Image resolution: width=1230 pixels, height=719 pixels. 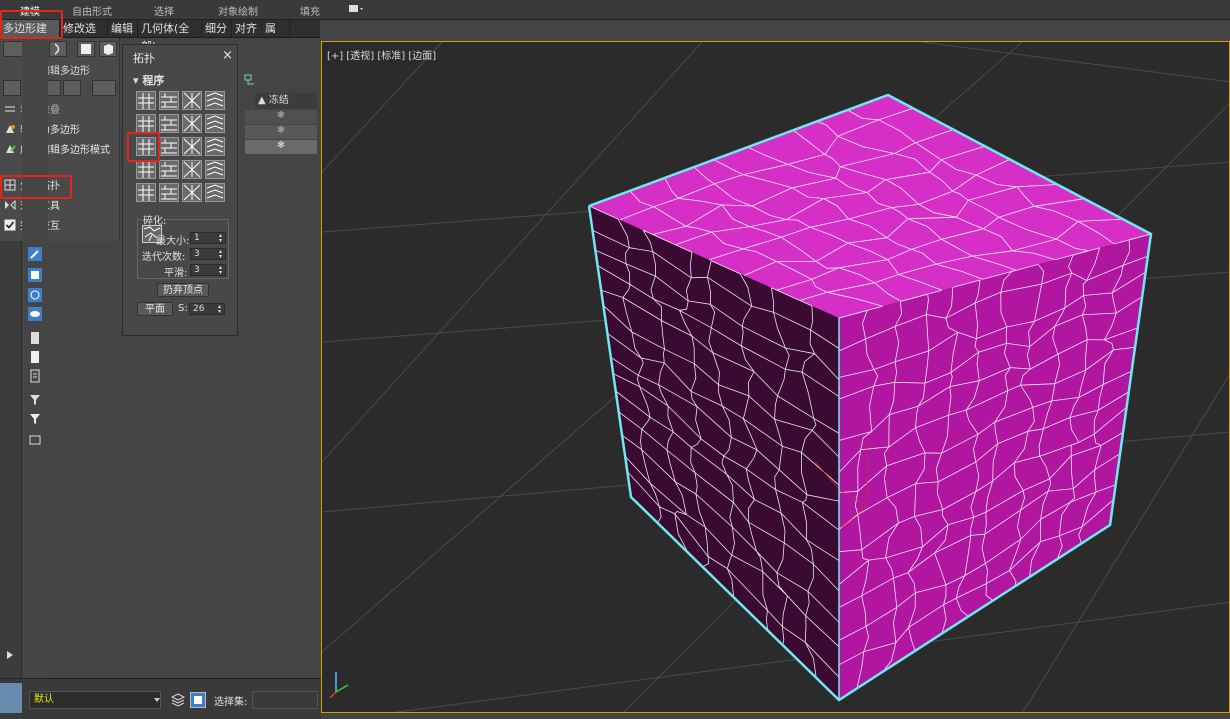 What do you see at coordinates (10, 655) in the screenshot?
I see `play-icon` at bounding box center [10, 655].